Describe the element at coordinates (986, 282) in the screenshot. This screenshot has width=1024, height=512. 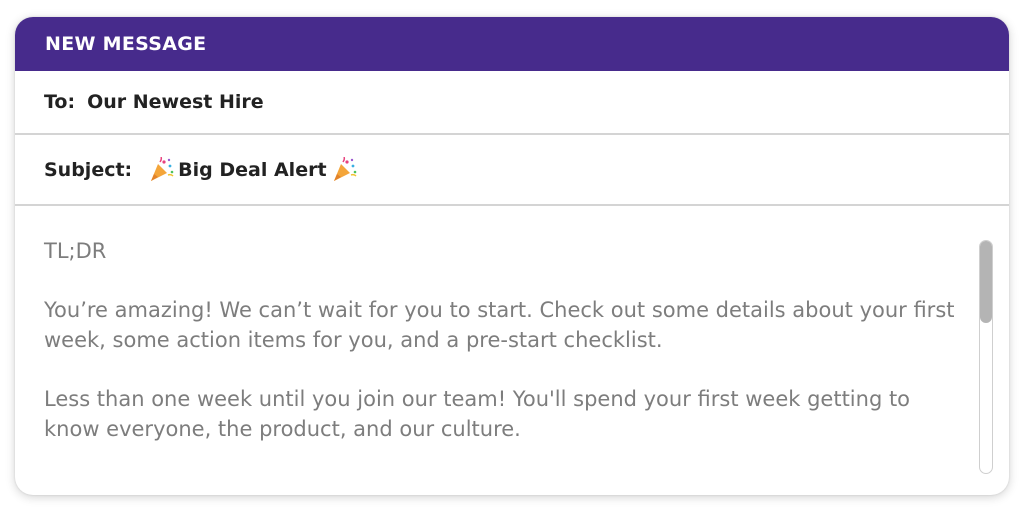
I see `scrollbar-thumb` at that location.